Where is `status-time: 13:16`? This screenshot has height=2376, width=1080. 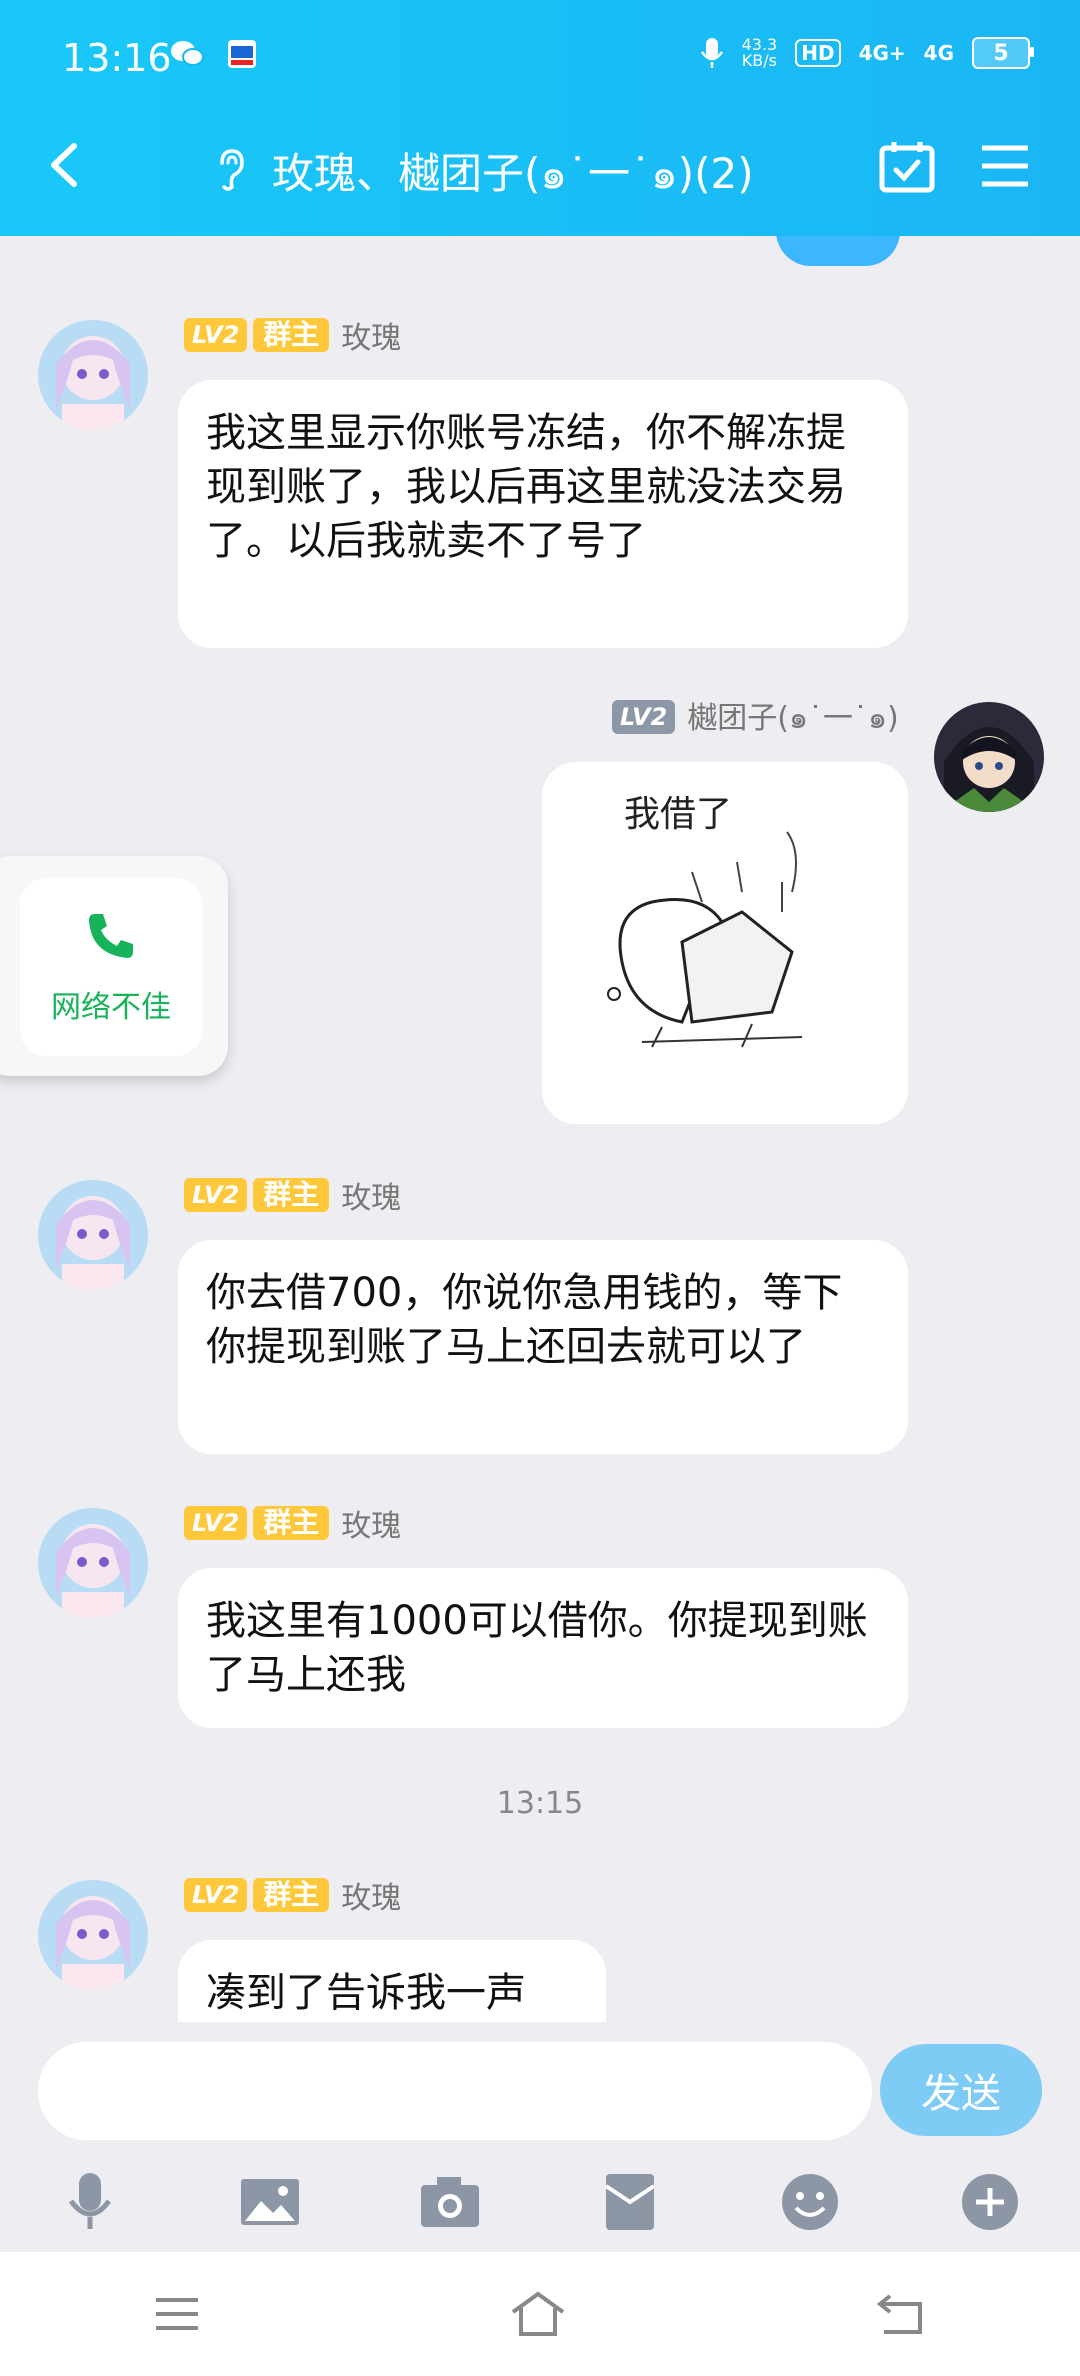
status-time: 13:16 is located at coordinates (117, 58).